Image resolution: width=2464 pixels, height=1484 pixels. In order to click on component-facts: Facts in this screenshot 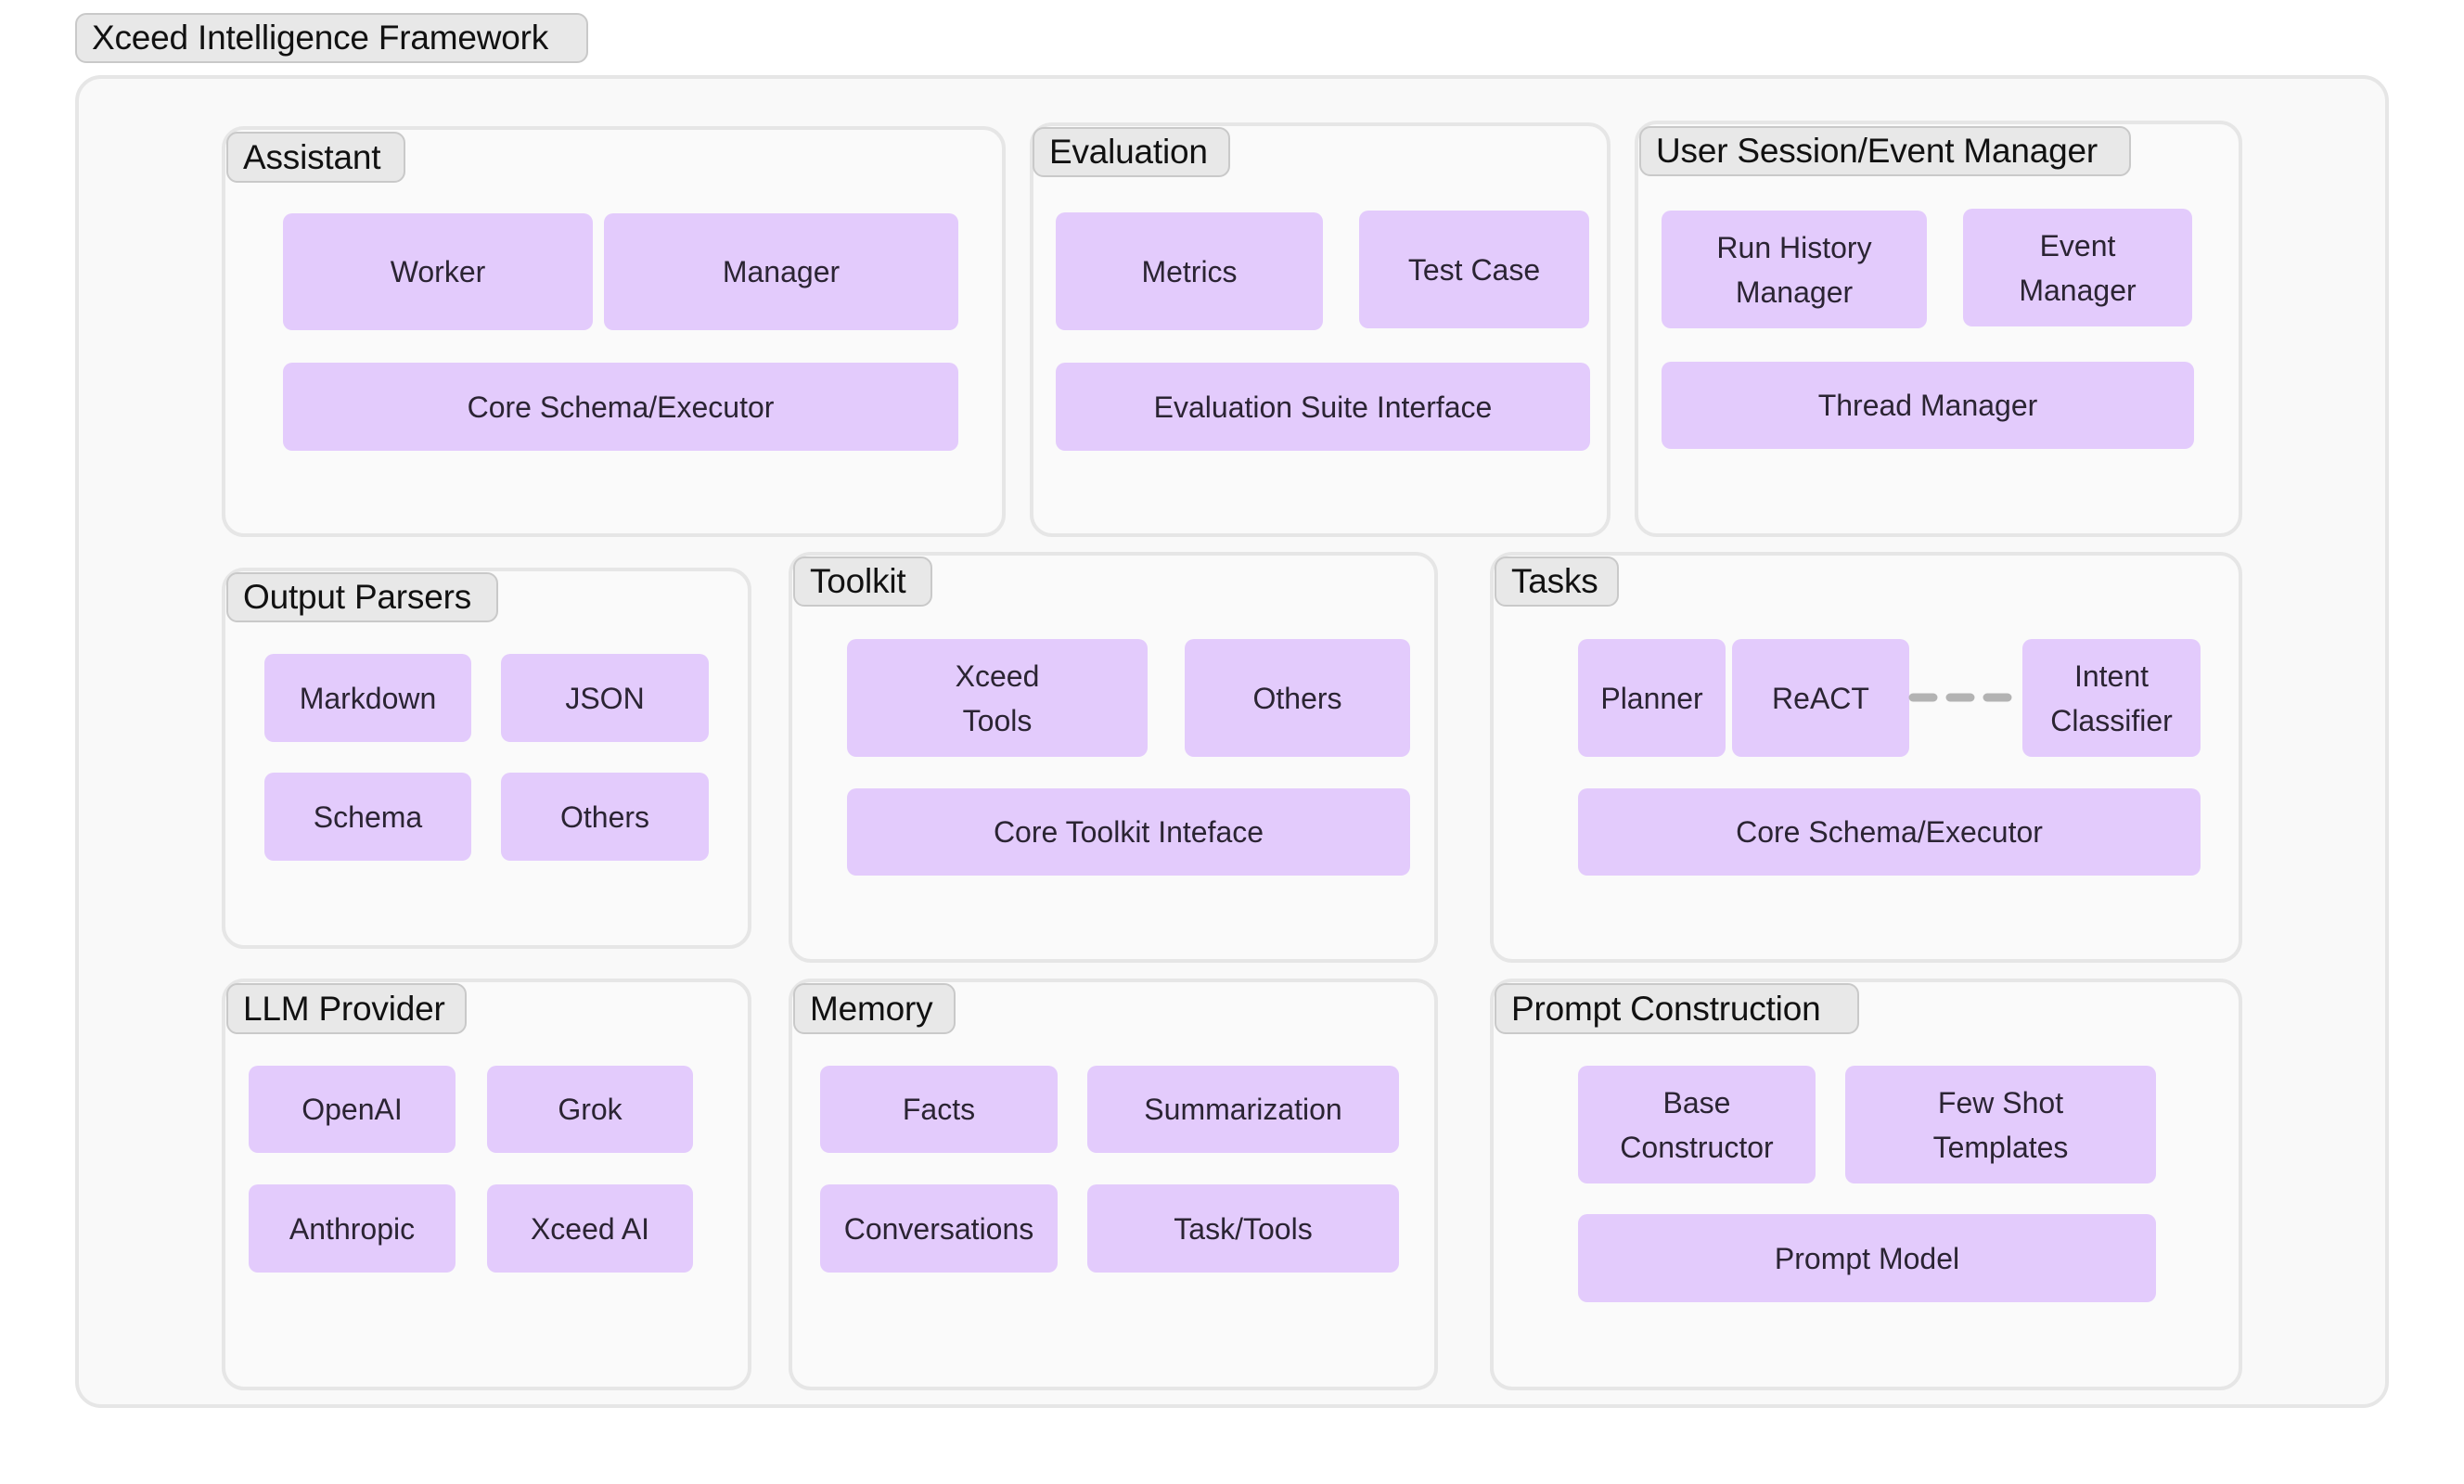, I will do `click(939, 1109)`.